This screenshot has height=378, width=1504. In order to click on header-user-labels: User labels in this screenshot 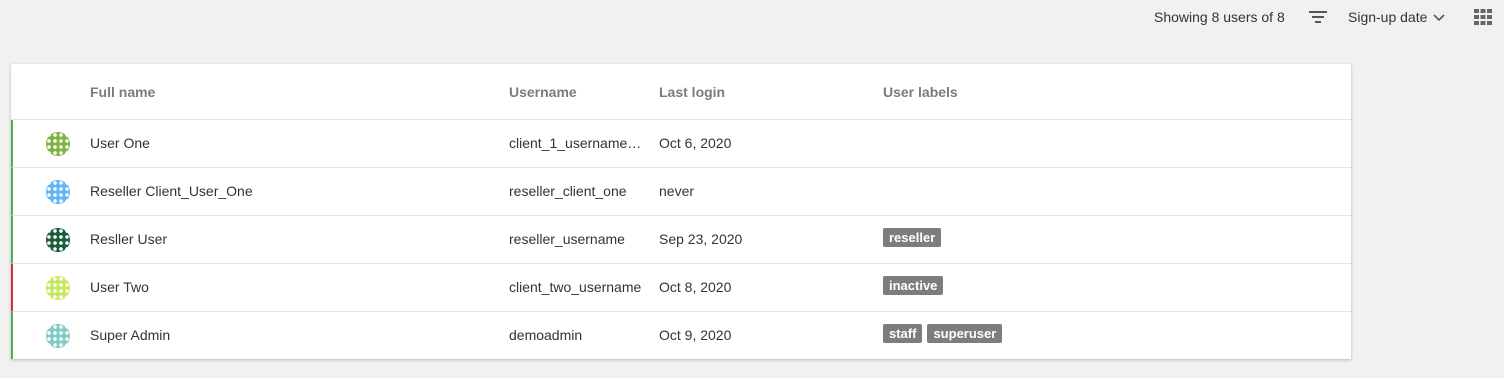, I will do `click(920, 92)`.